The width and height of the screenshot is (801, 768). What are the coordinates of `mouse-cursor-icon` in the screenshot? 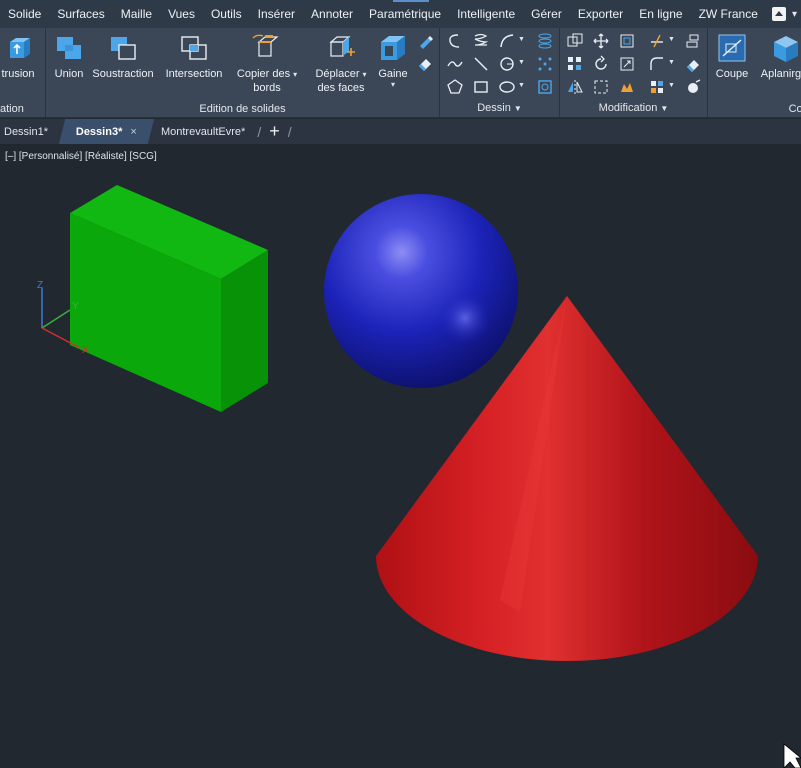 It's located at (792, 755).